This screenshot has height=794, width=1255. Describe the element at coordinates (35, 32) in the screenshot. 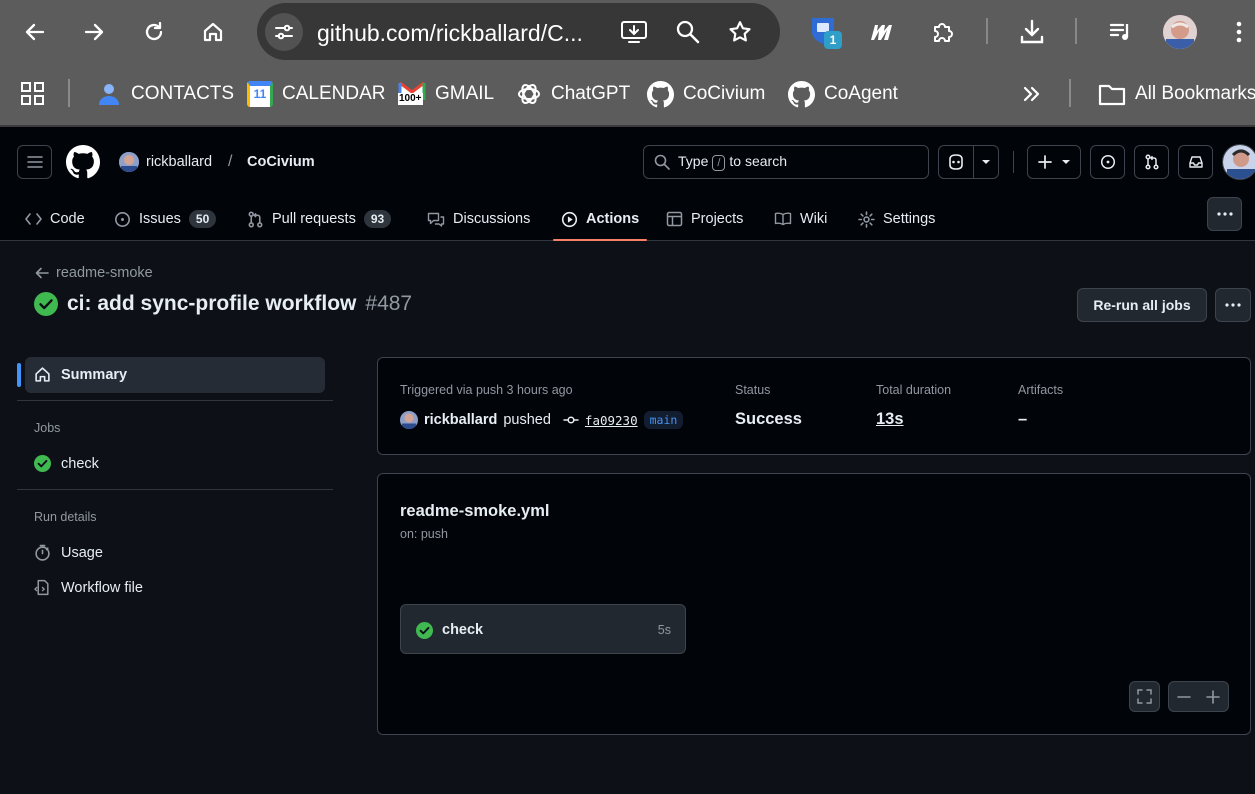

I see `back-icon` at that location.